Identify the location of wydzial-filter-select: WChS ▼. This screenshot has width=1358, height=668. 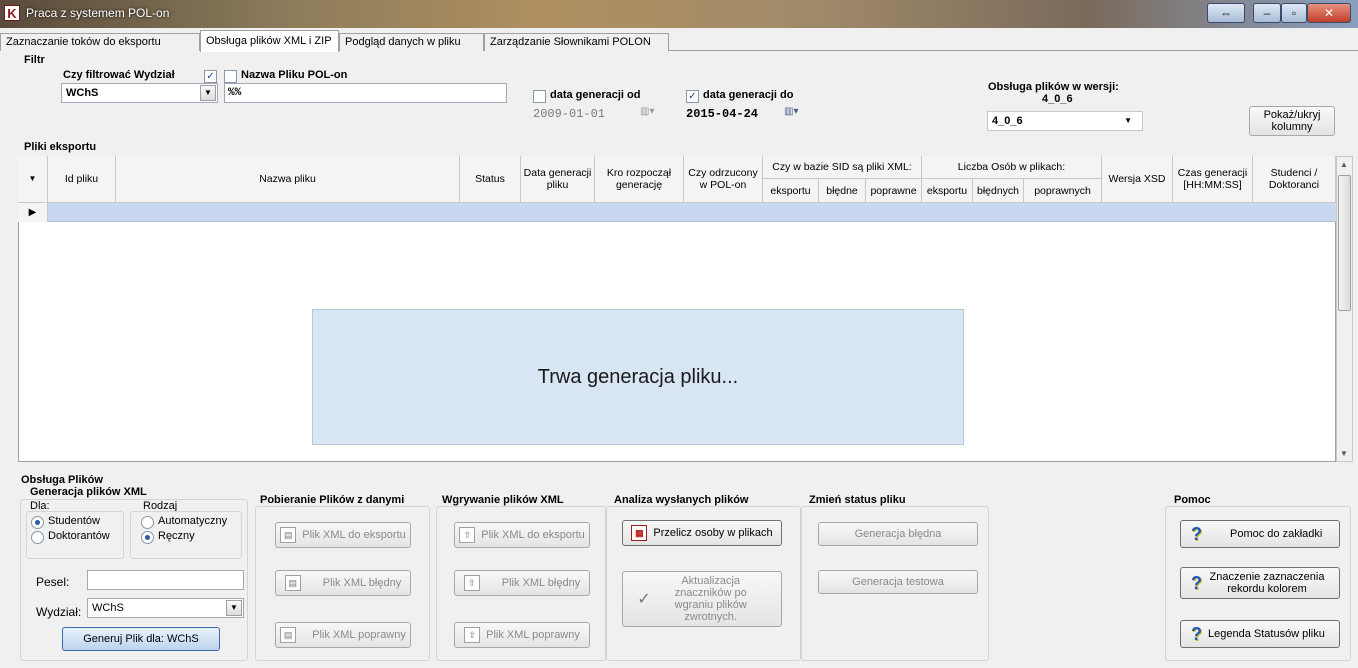
(139, 93).